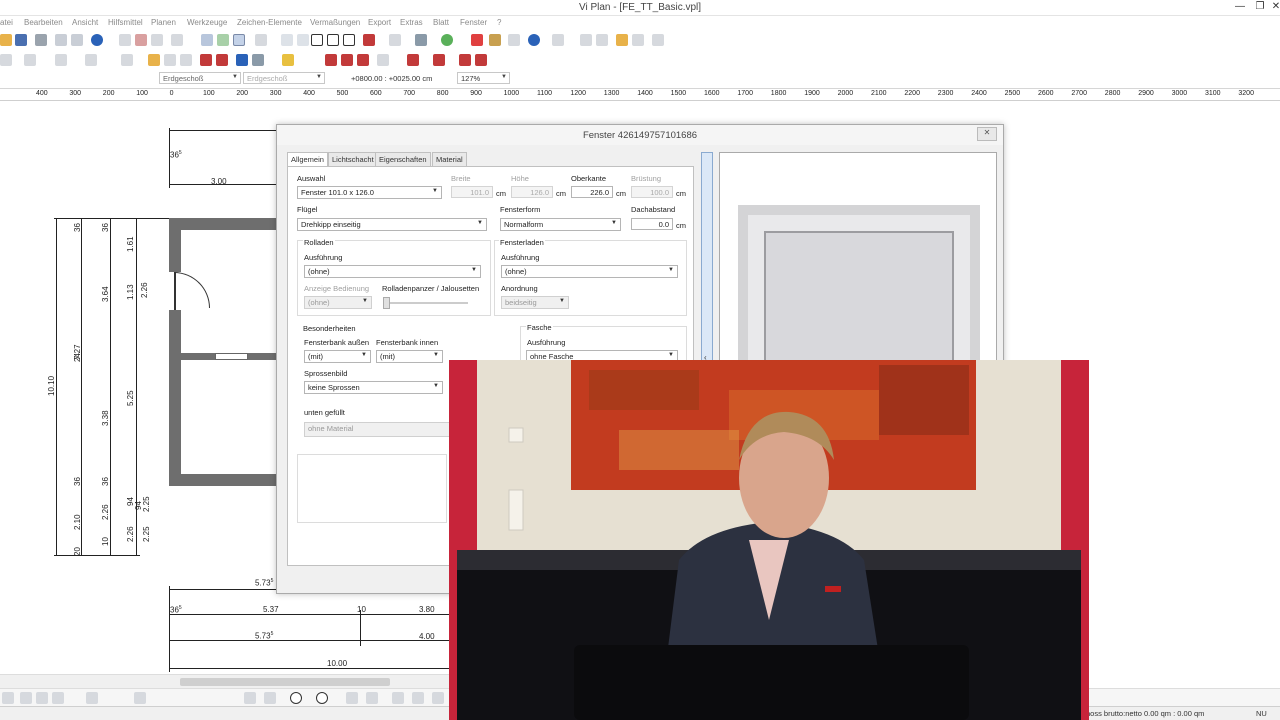  Describe the element at coordinates (514, 40) in the screenshot. I see `transform-icon` at that location.